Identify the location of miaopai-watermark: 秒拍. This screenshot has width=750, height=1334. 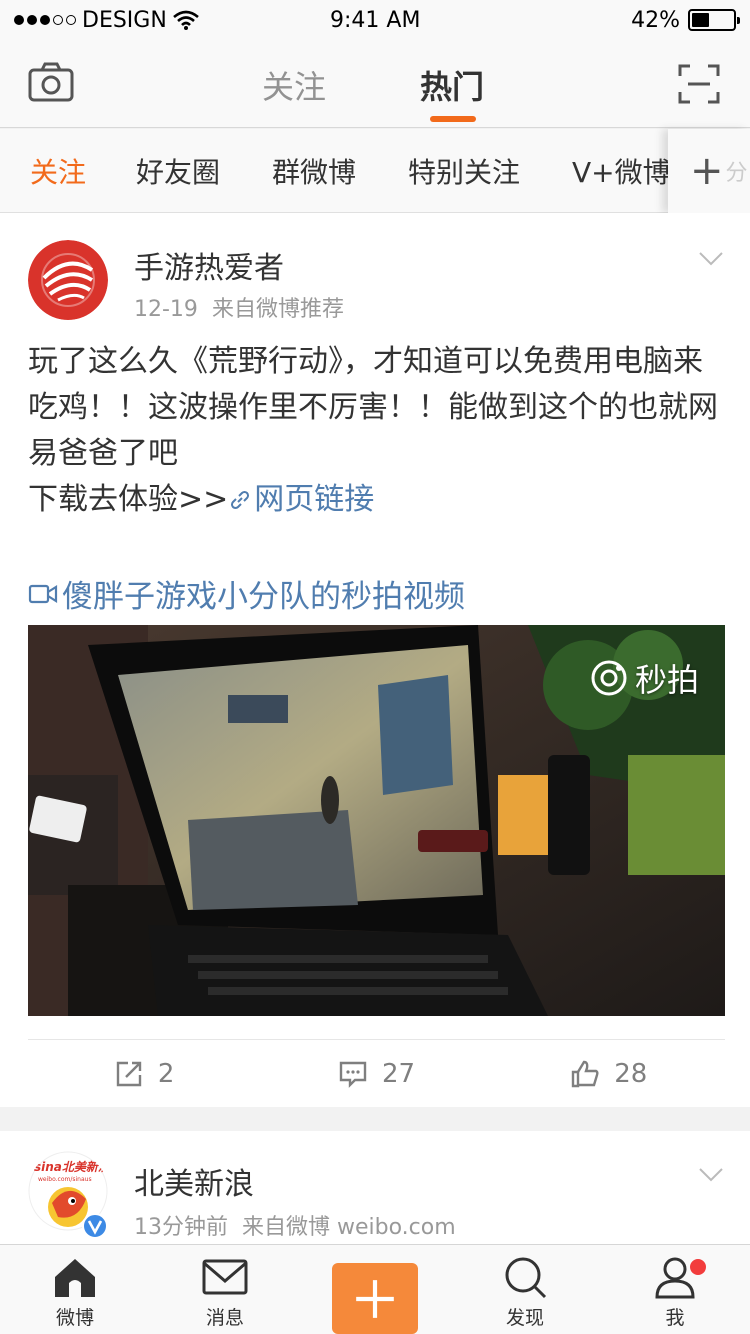
(644, 678).